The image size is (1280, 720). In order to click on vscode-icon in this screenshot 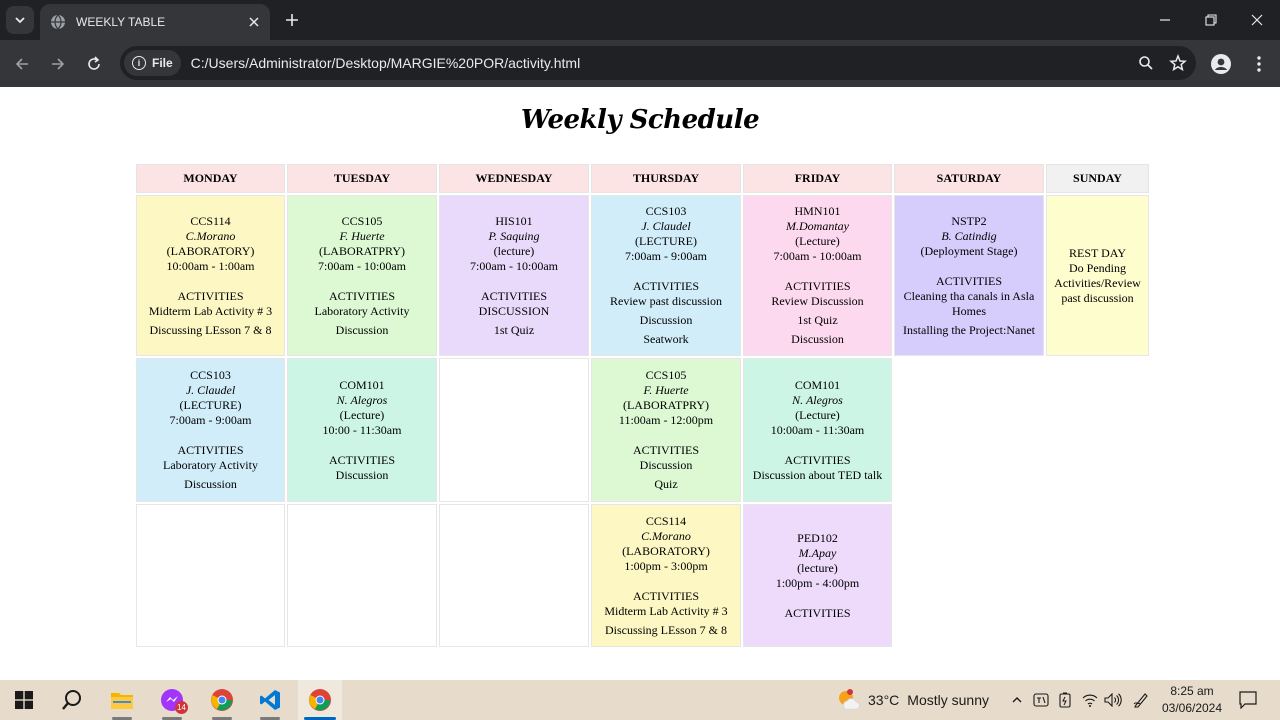, I will do `click(270, 700)`.